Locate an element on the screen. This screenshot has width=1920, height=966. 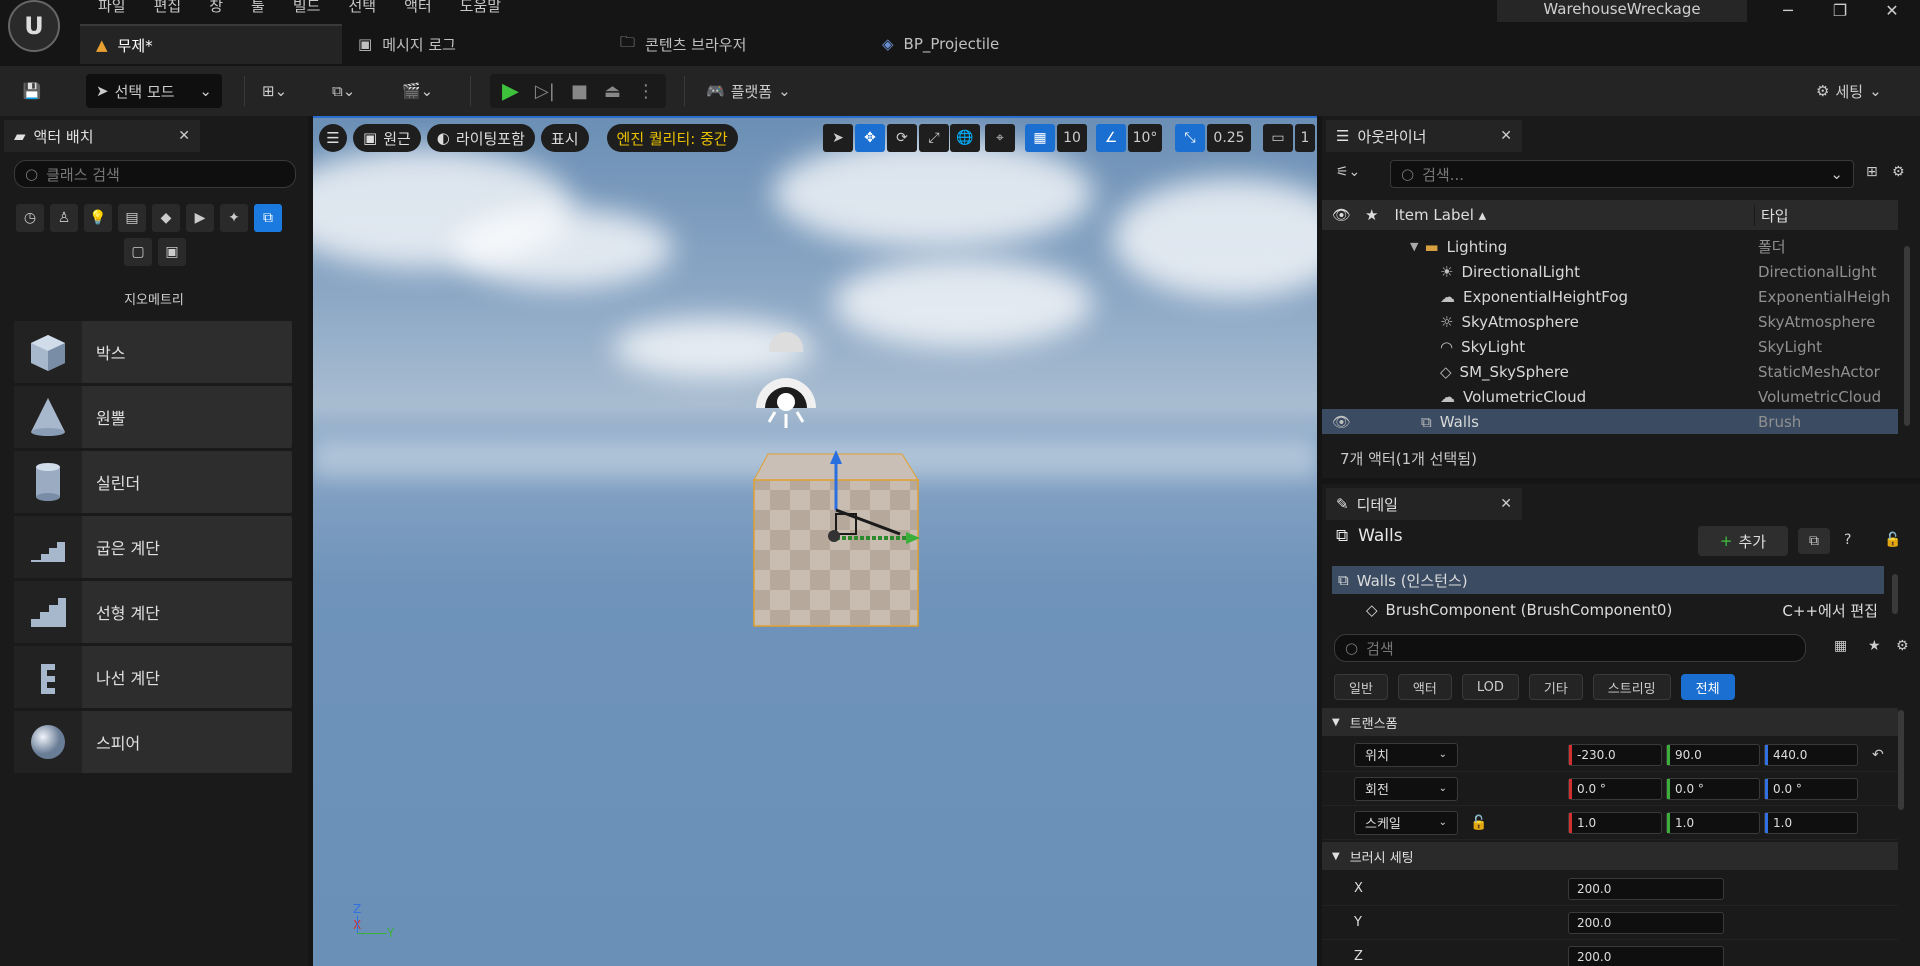
minimize-icon: ─ is located at coordinates (1788, 12).